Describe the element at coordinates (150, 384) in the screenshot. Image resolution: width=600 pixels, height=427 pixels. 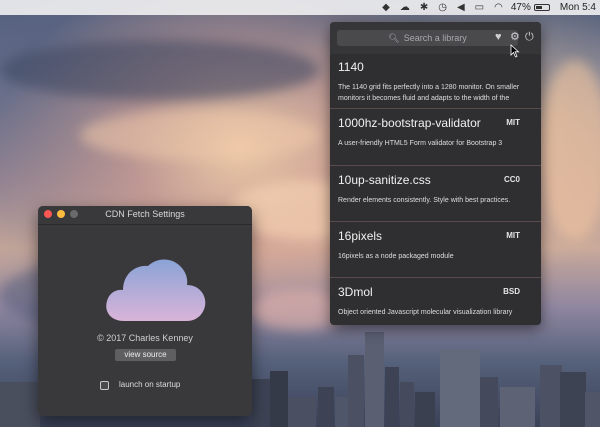
I see `launch-on-startup-label: launch on startup` at that location.